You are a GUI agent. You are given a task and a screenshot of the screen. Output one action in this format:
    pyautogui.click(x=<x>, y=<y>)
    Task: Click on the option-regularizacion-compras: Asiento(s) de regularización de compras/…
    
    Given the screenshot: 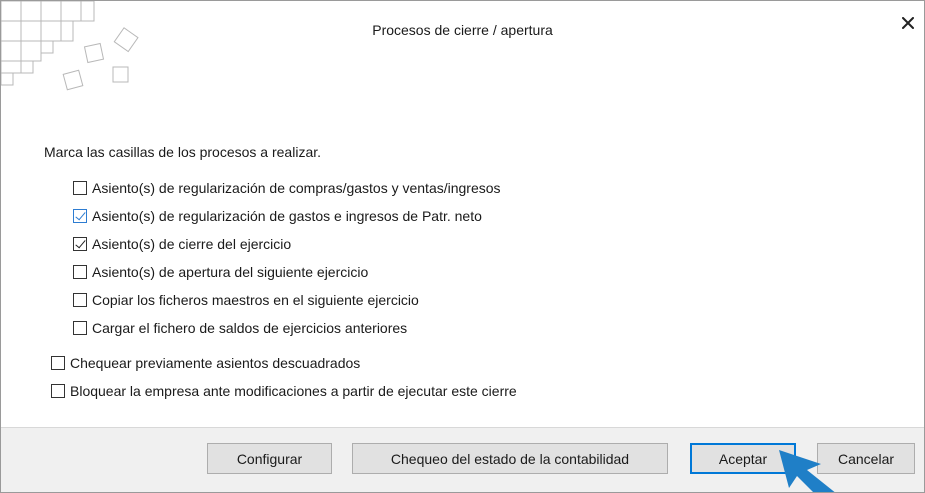 What is the action you would take?
    pyautogui.click(x=287, y=188)
    